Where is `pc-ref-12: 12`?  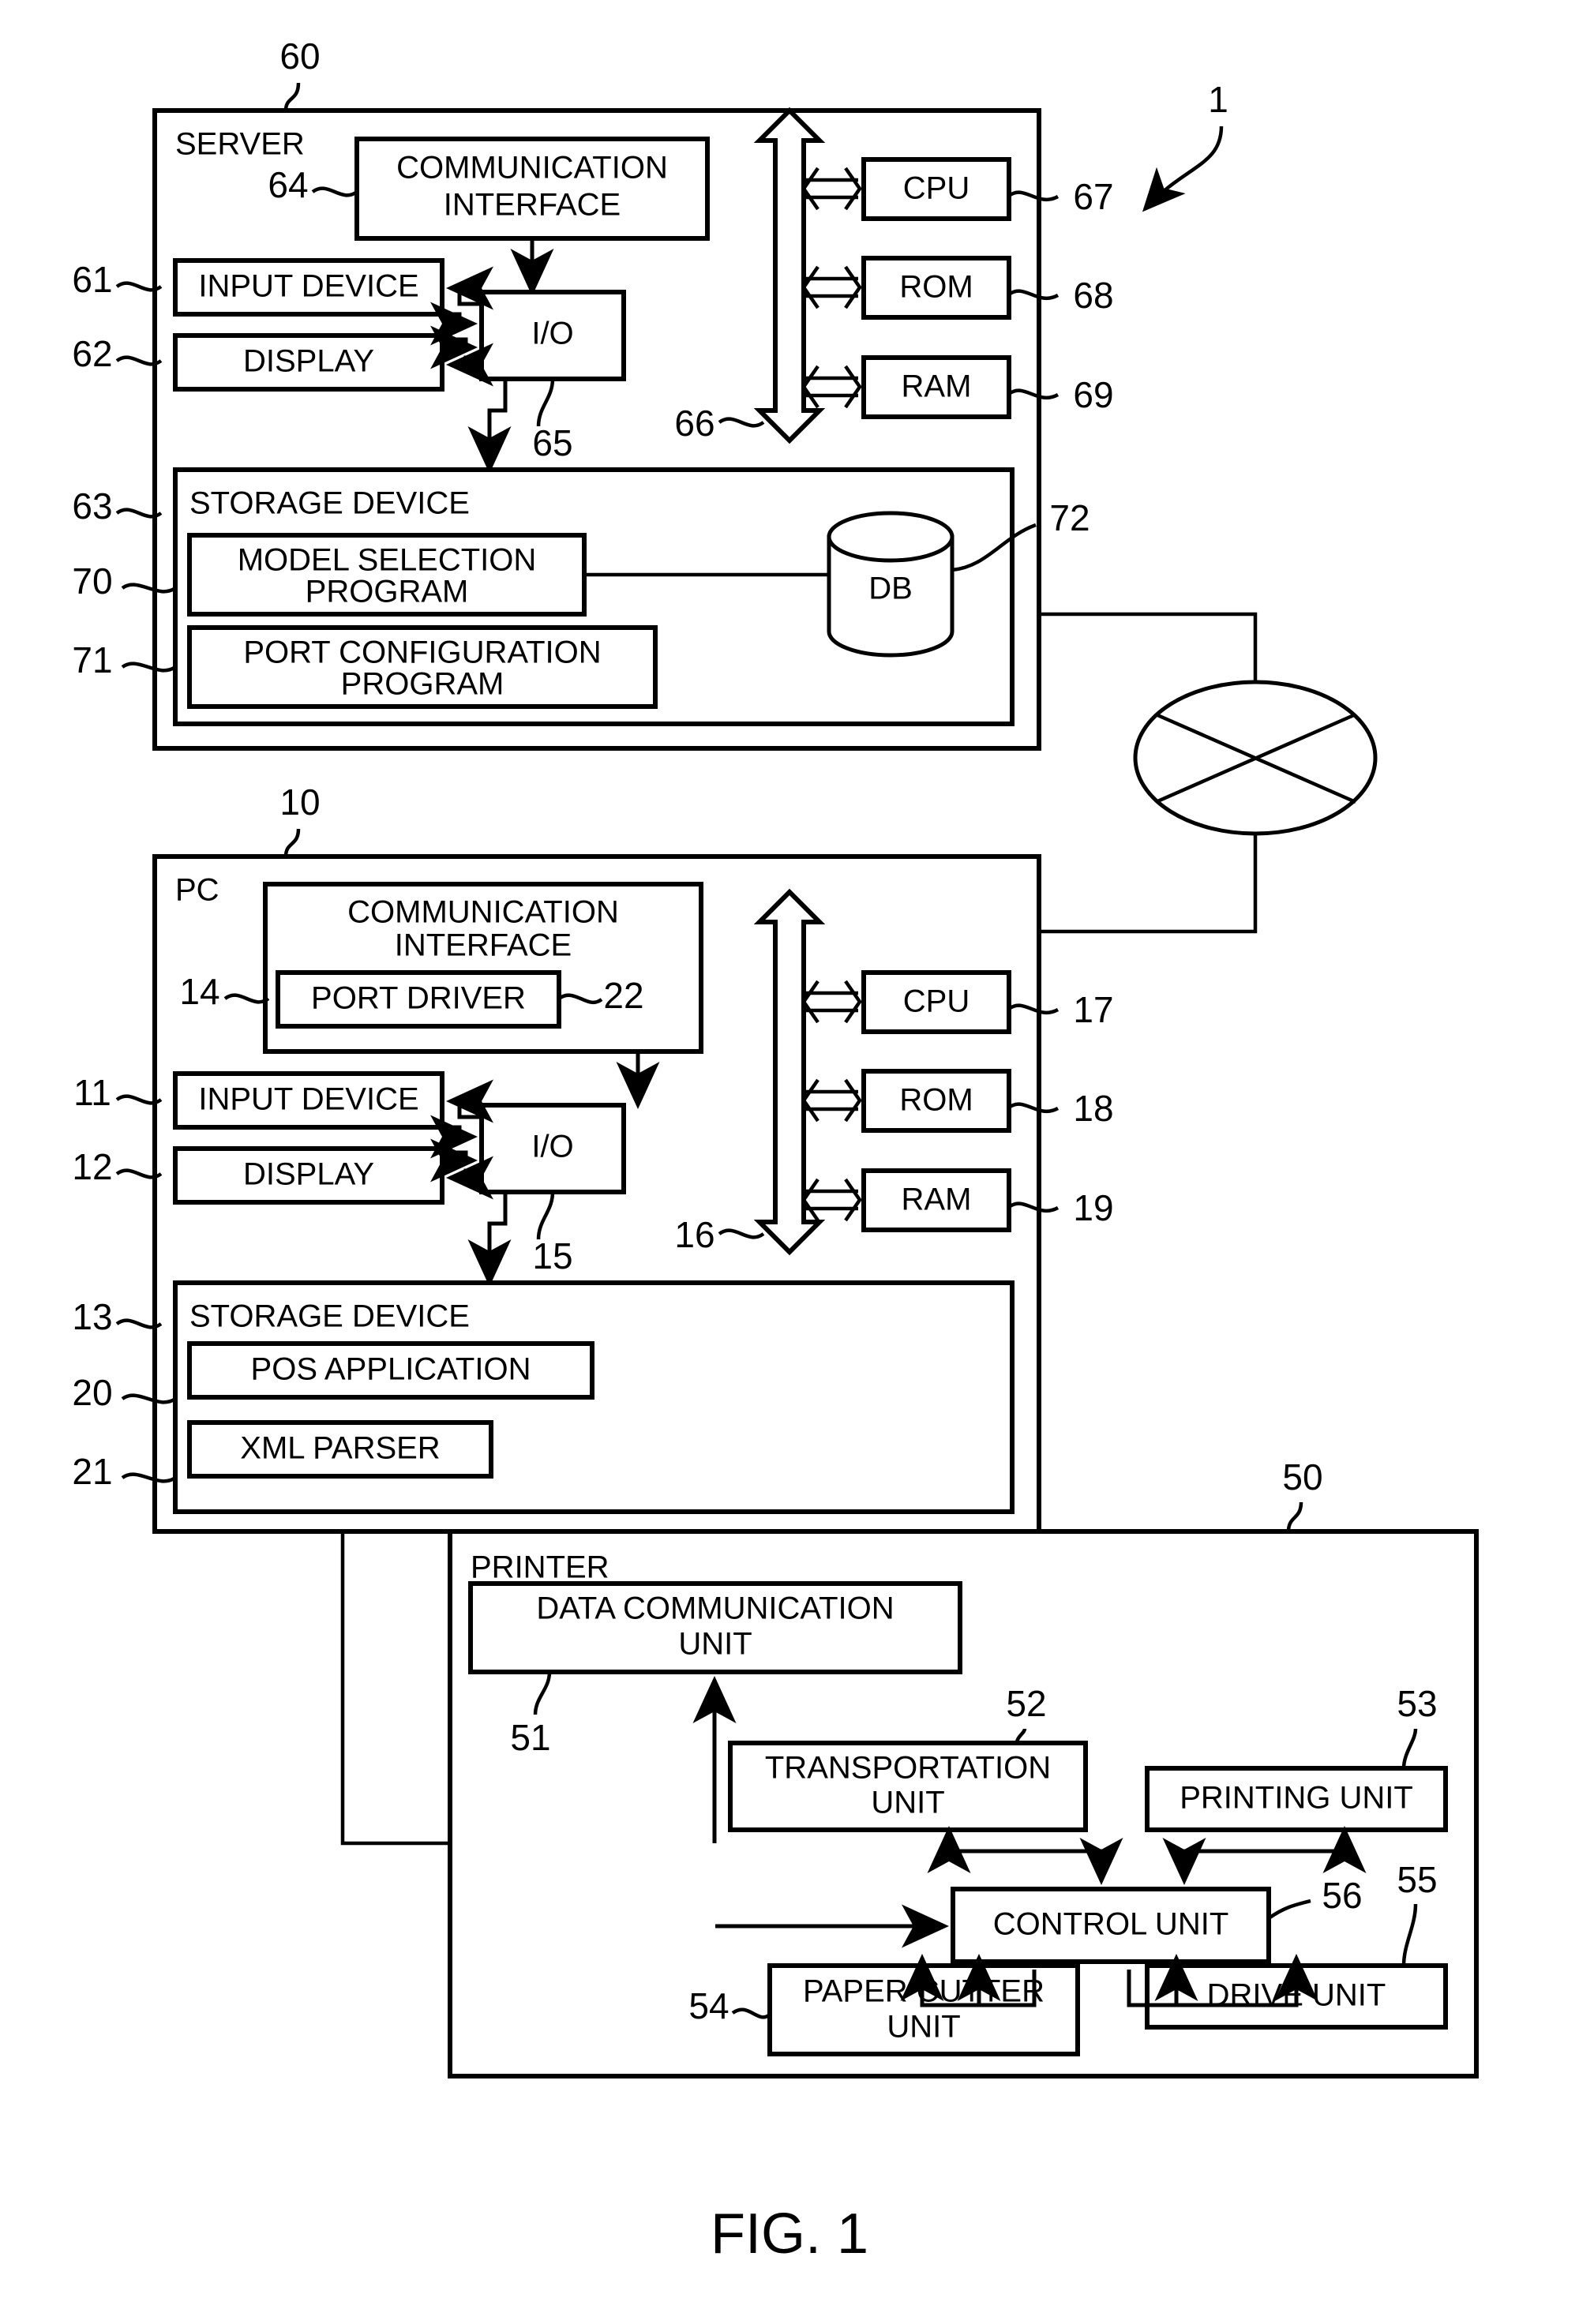 pc-ref-12: 12 is located at coordinates (92, 1166).